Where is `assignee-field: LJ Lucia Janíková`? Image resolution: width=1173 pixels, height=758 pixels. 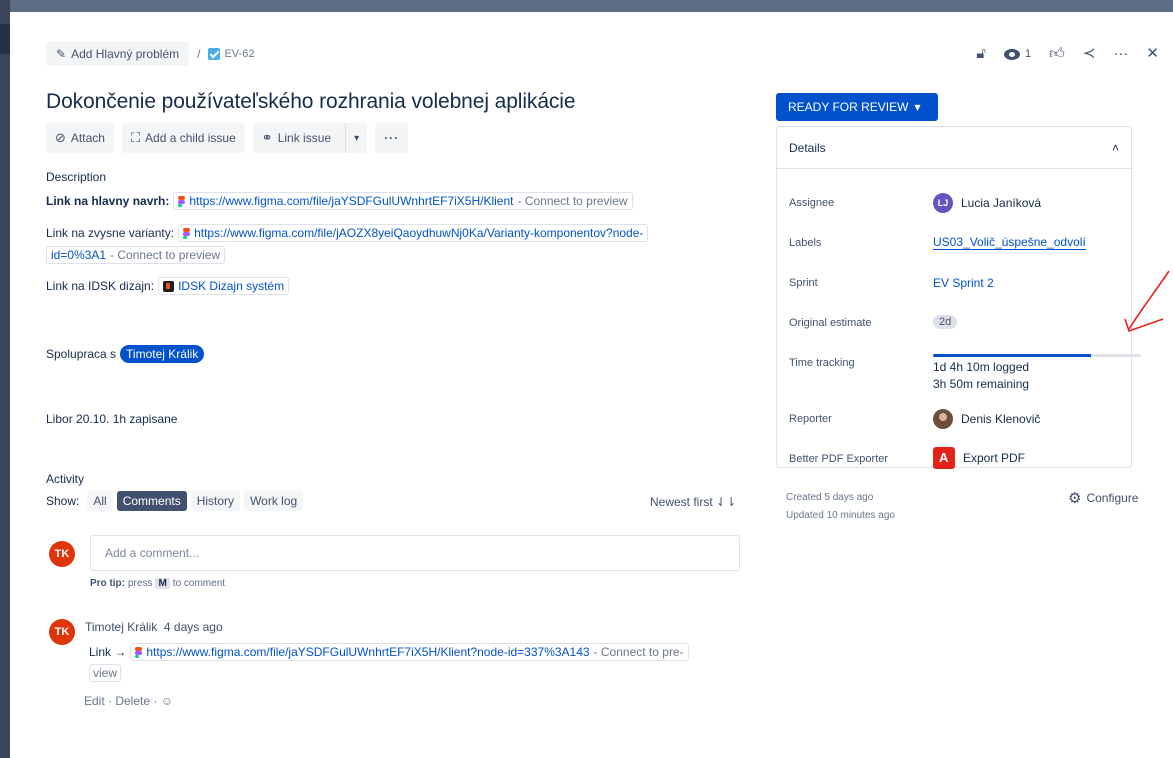 assignee-field: LJ Lucia Janíková is located at coordinates (987, 203).